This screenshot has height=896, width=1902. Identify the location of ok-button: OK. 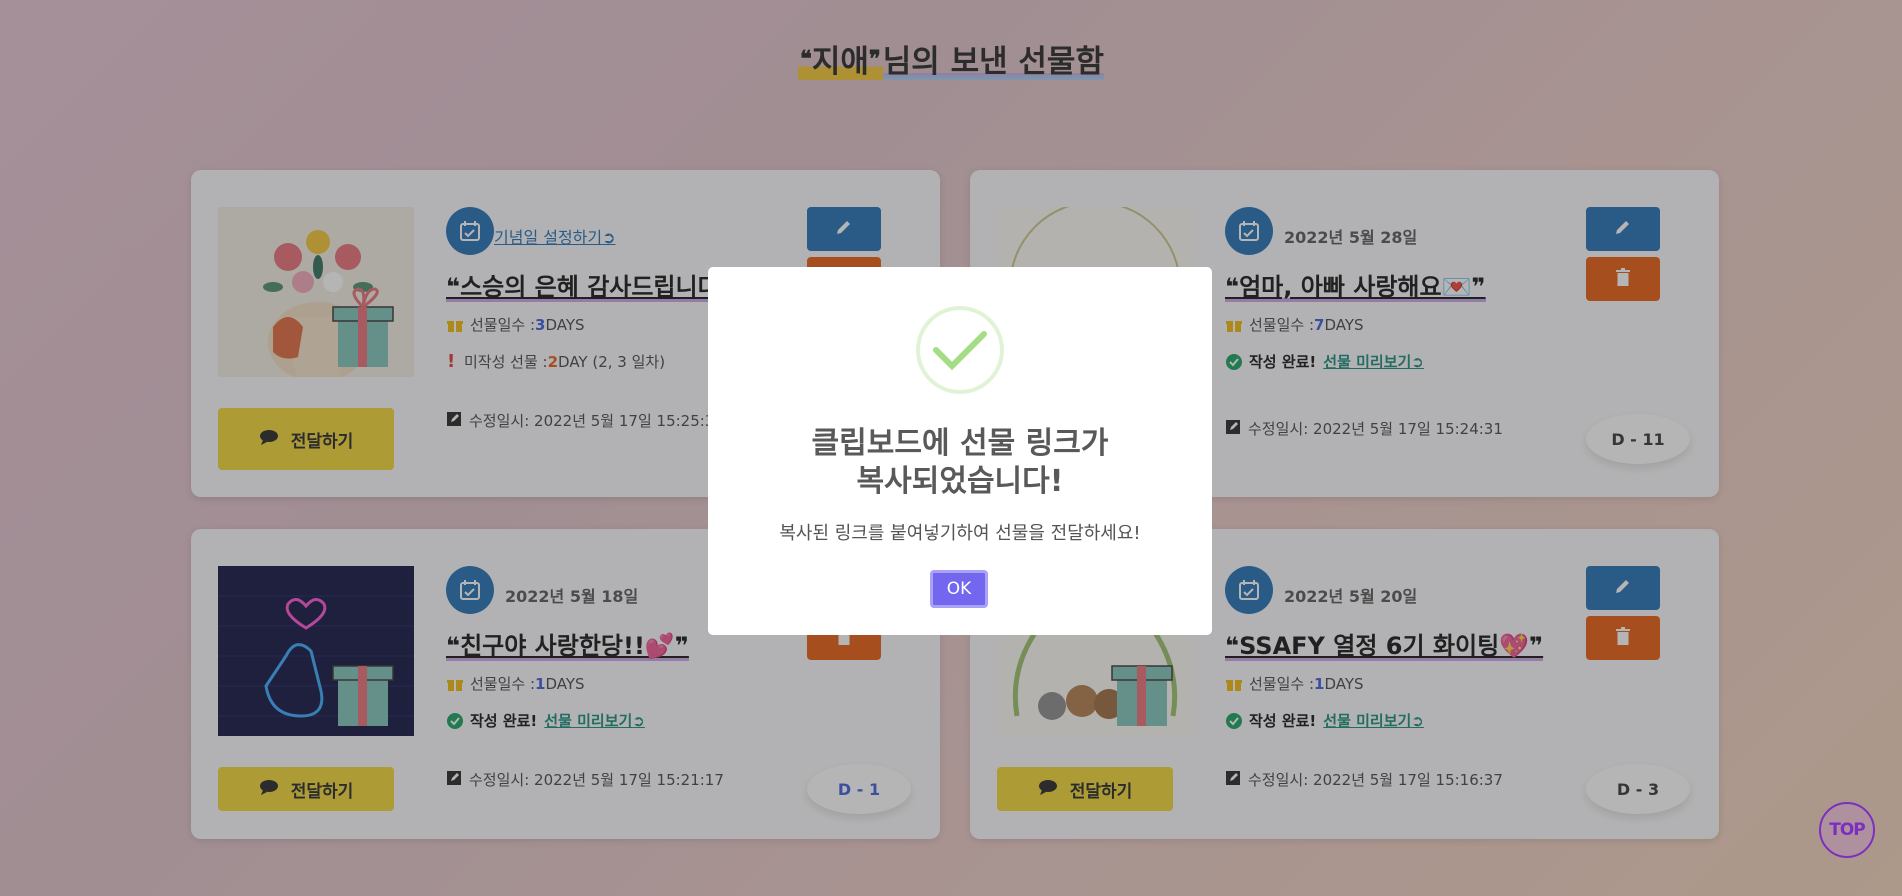
(959, 589).